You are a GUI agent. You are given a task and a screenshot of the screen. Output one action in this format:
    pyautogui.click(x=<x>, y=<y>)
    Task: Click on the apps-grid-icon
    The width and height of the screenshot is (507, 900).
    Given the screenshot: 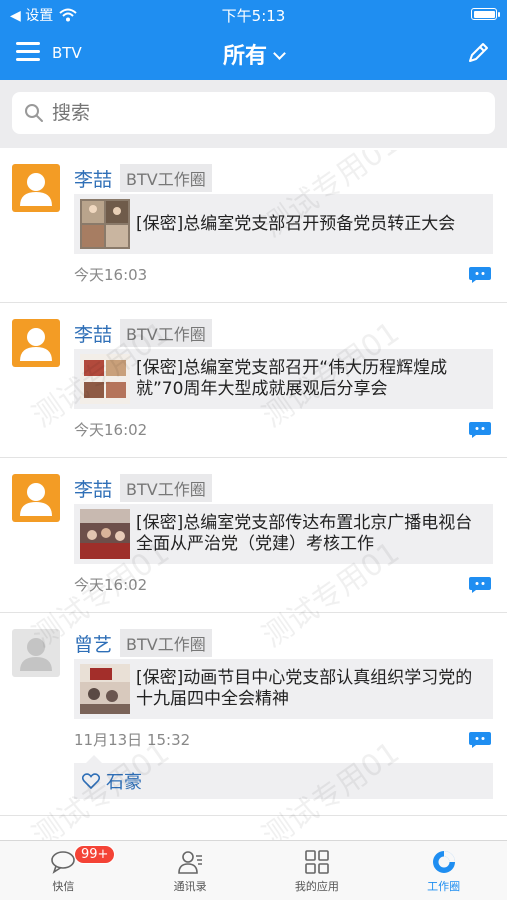 What is the action you would take?
    pyautogui.click(x=317, y=862)
    